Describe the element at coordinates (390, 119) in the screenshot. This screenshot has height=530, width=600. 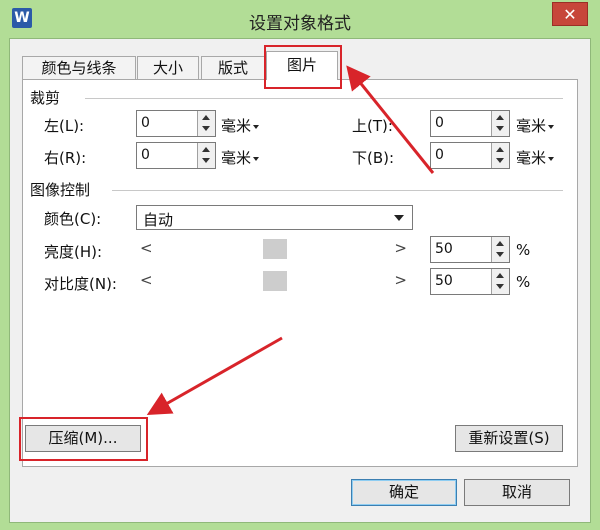
I see `arrow-to-picture-tab` at that location.